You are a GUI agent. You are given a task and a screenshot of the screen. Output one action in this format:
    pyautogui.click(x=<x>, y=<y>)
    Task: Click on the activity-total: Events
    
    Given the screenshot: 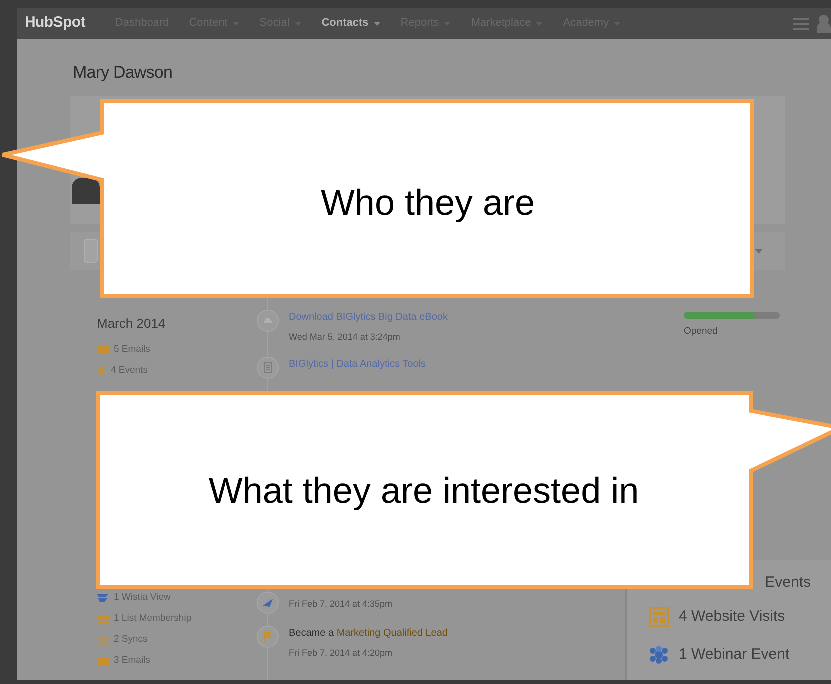 What is the action you would take?
    pyautogui.click(x=788, y=582)
    